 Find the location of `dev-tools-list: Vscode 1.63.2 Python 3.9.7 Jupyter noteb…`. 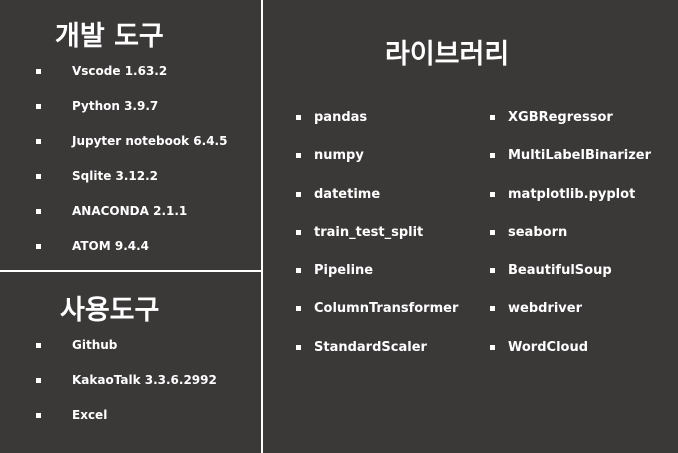

dev-tools-list: Vscode 1.63.2 Python 3.9.7 Jupyter noteb… is located at coordinates (131, 169).